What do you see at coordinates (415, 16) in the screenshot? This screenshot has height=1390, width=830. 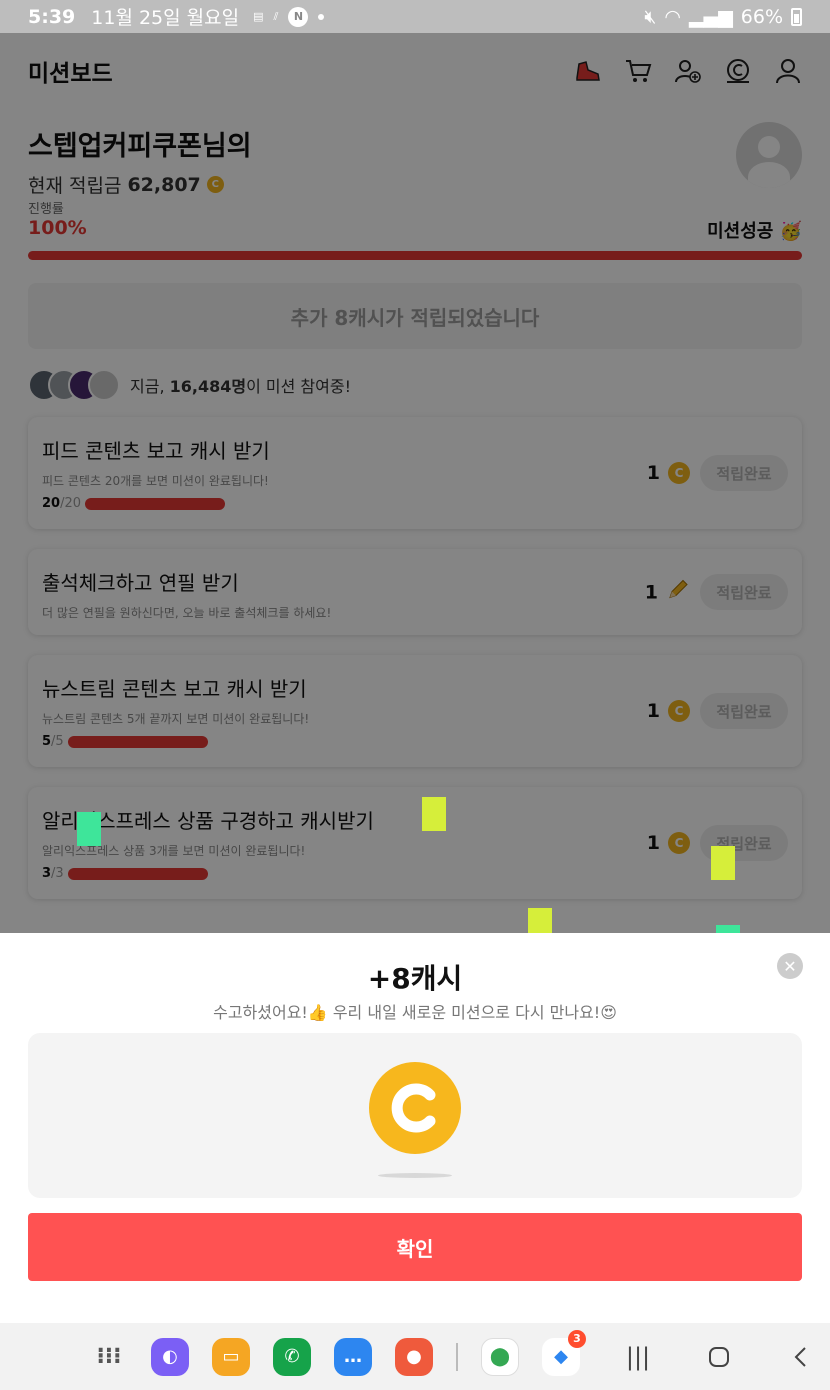 I see `status-bar: 5:39 11월 25일 월요일 ▤ ⫽ N 🔇︎ ◠ ▂▄▆ 66%` at bounding box center [415, 16].